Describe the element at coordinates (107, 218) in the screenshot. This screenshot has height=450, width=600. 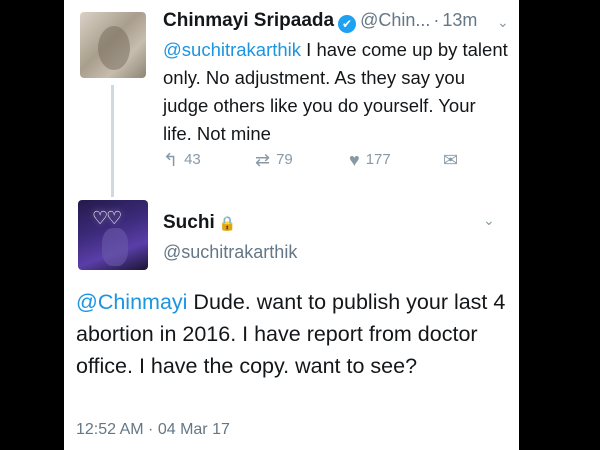
I see `heart-glasses-decoration: ♡♡` at that location.